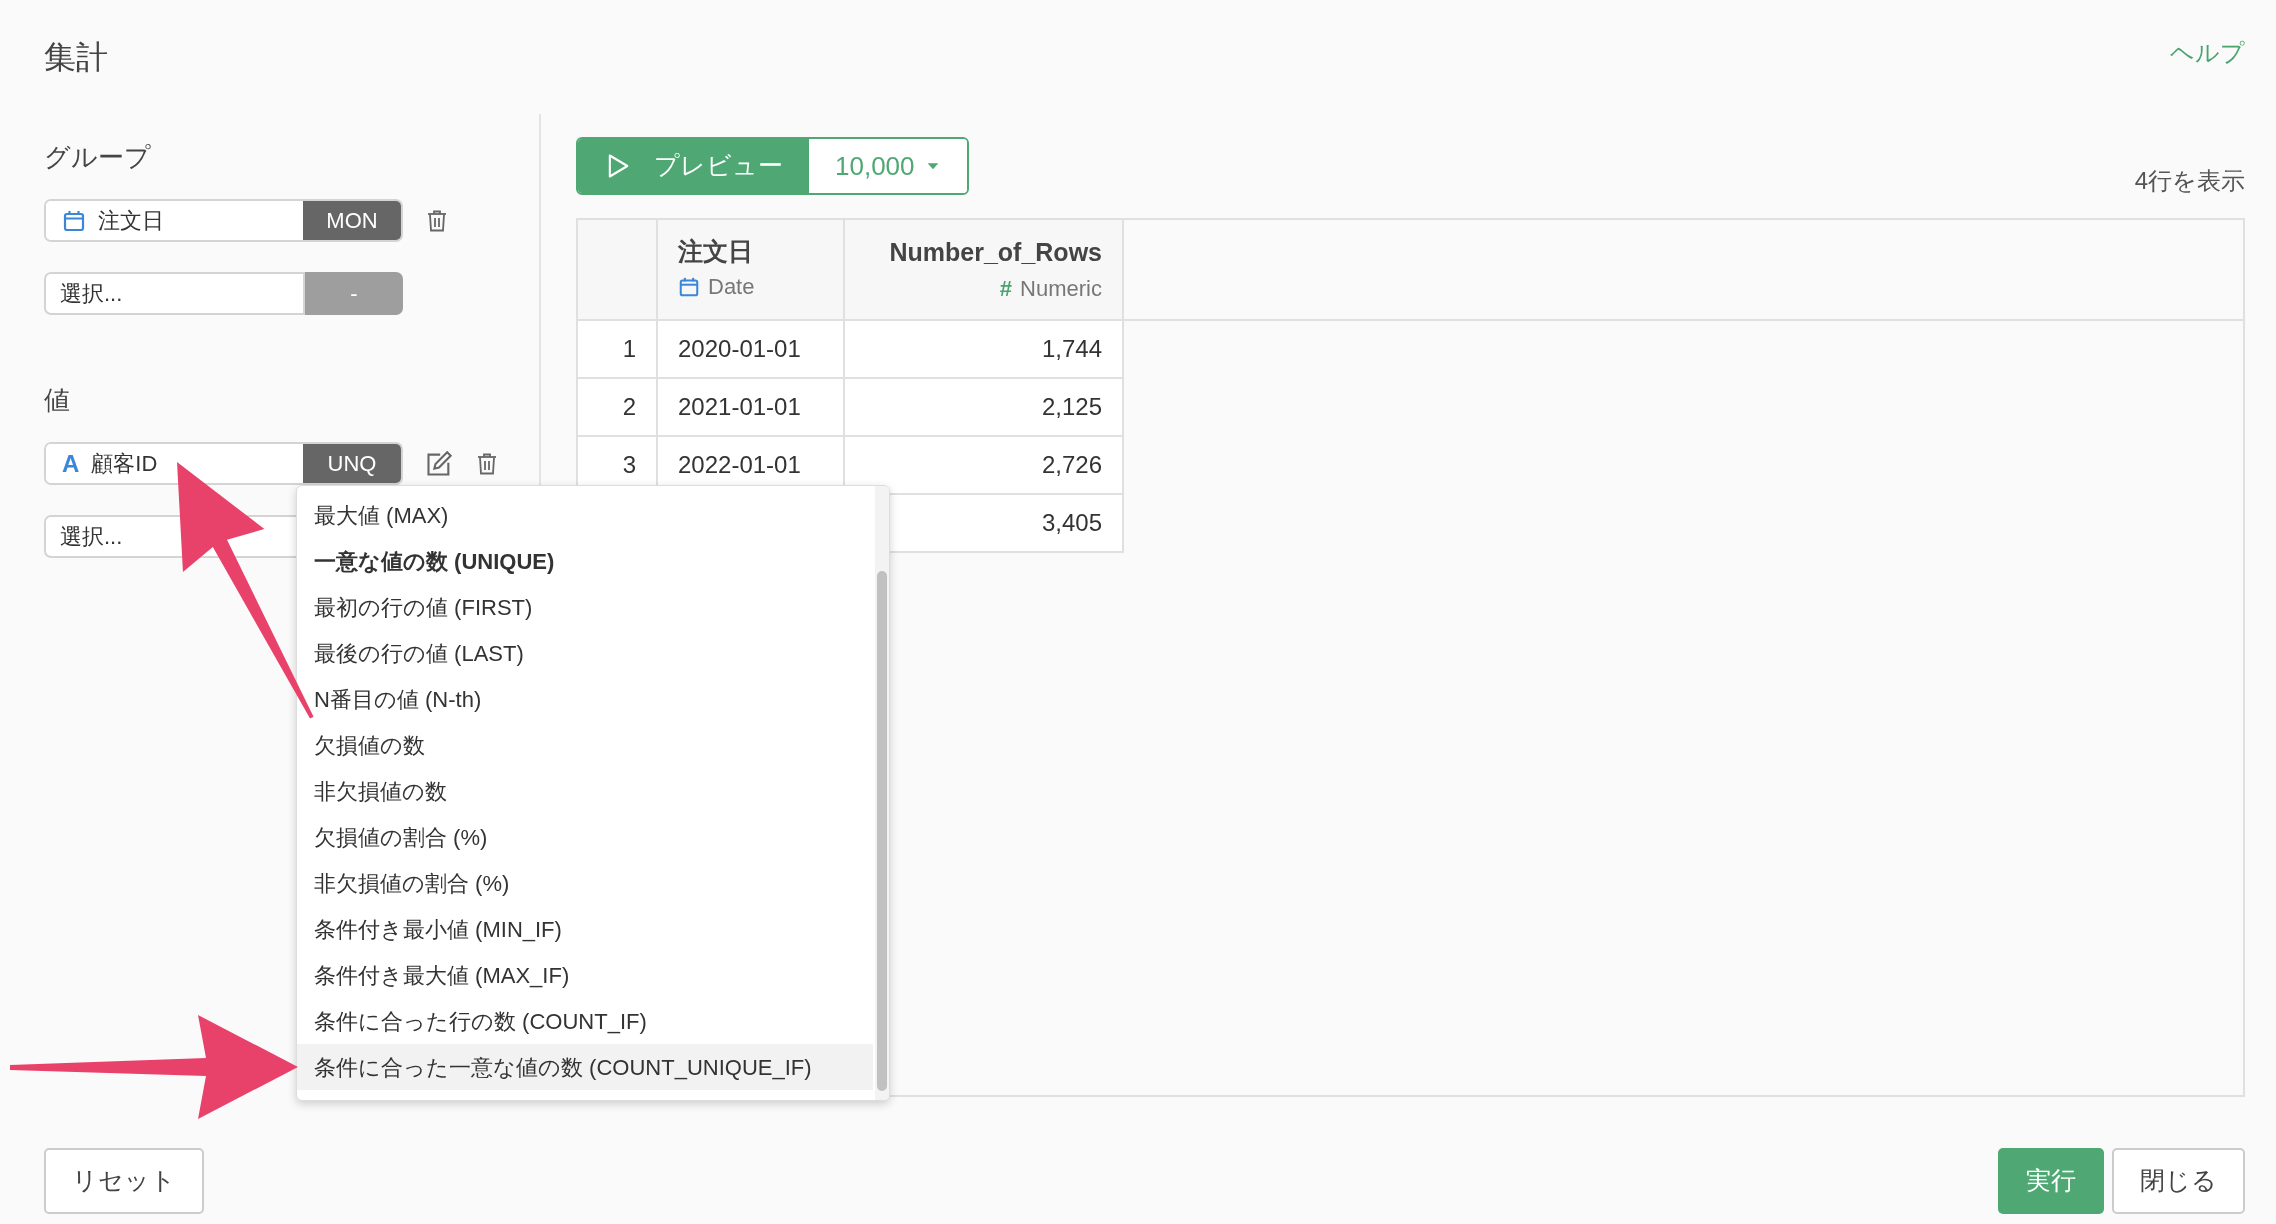 This screenshot has width=2276, height=1224. I want to click on page-title: 集計, so click(76, 57).